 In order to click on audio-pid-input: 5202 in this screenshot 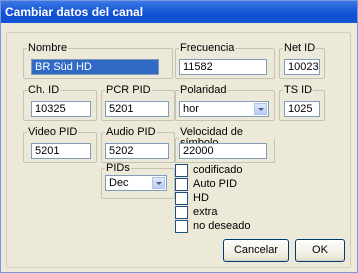, I will do `click(137, 151)`.